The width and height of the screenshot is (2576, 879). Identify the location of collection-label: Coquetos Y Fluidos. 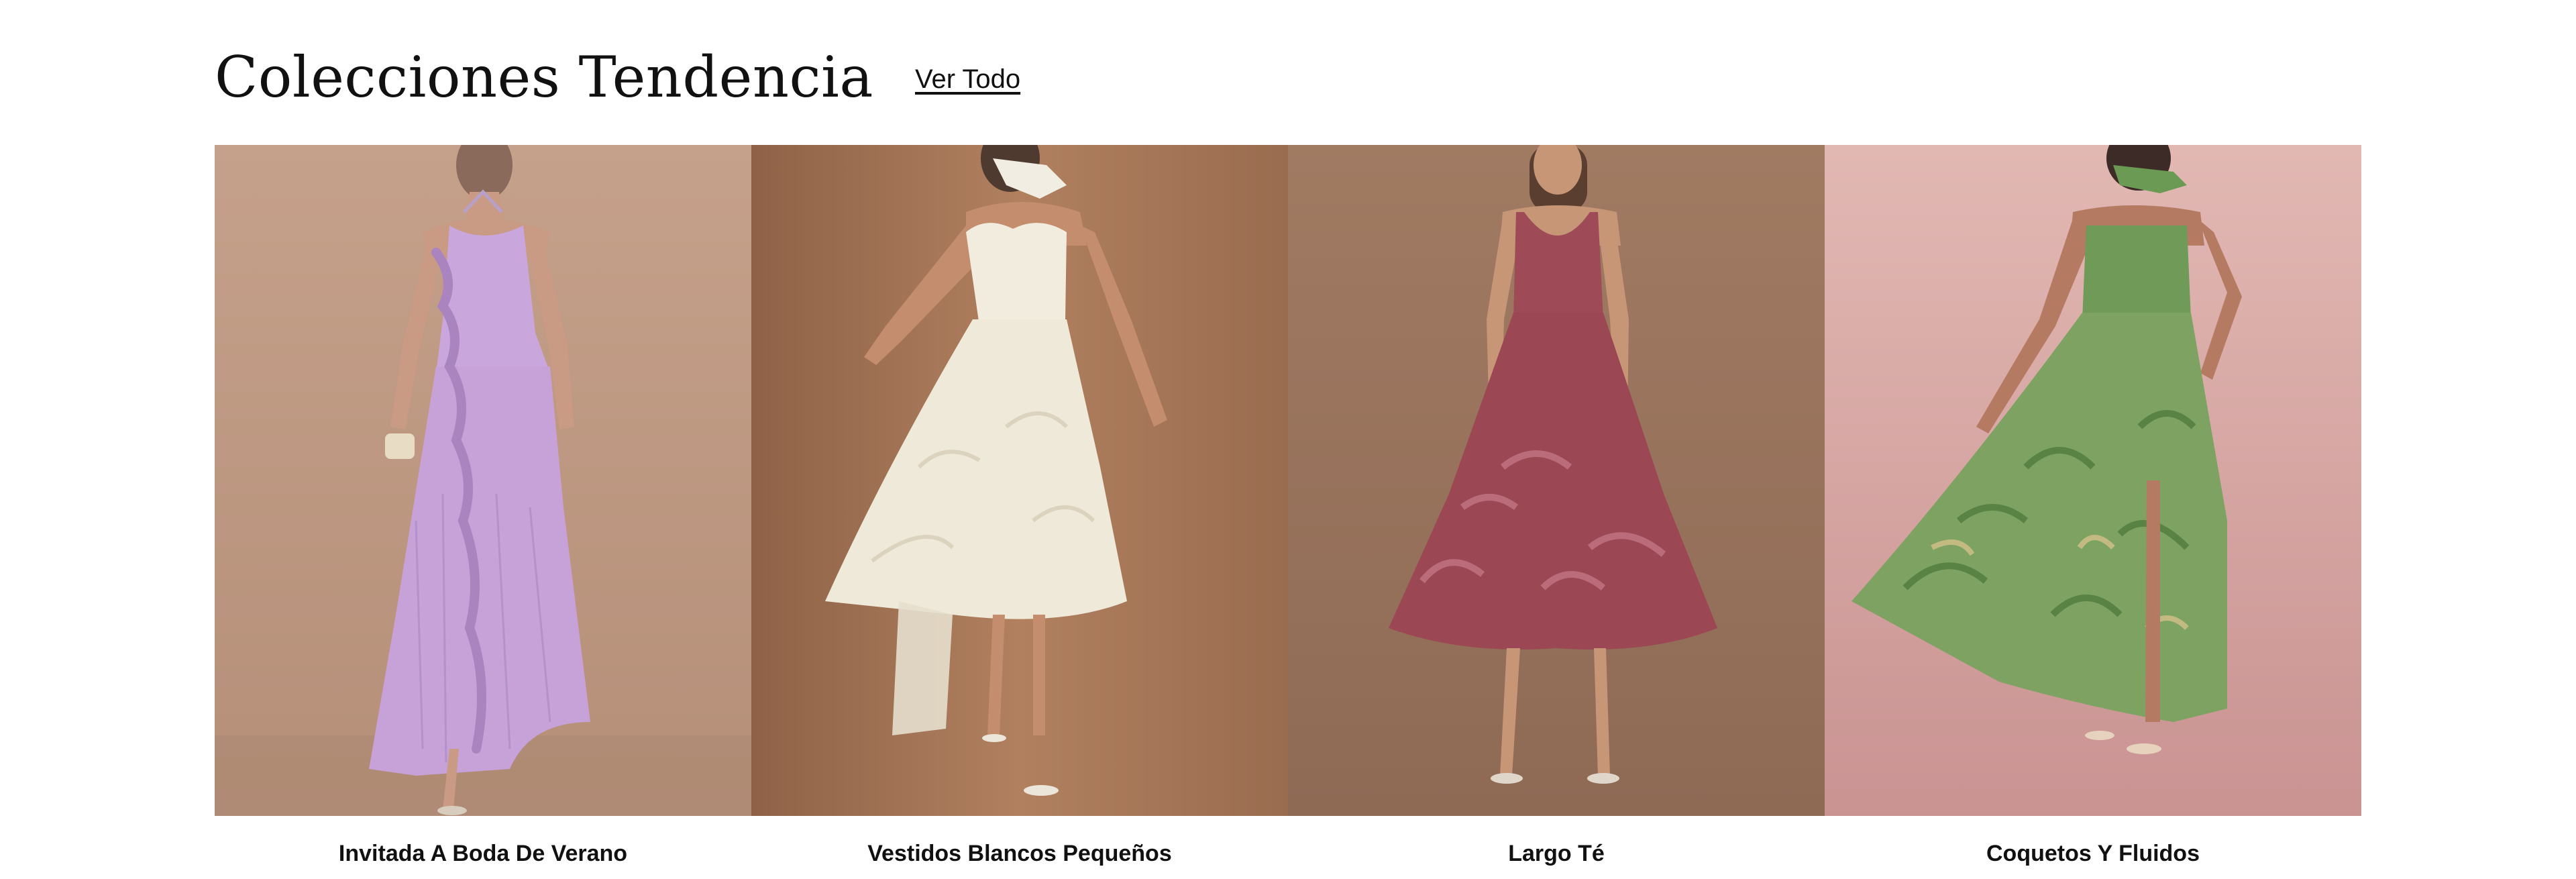
(2093, 854).